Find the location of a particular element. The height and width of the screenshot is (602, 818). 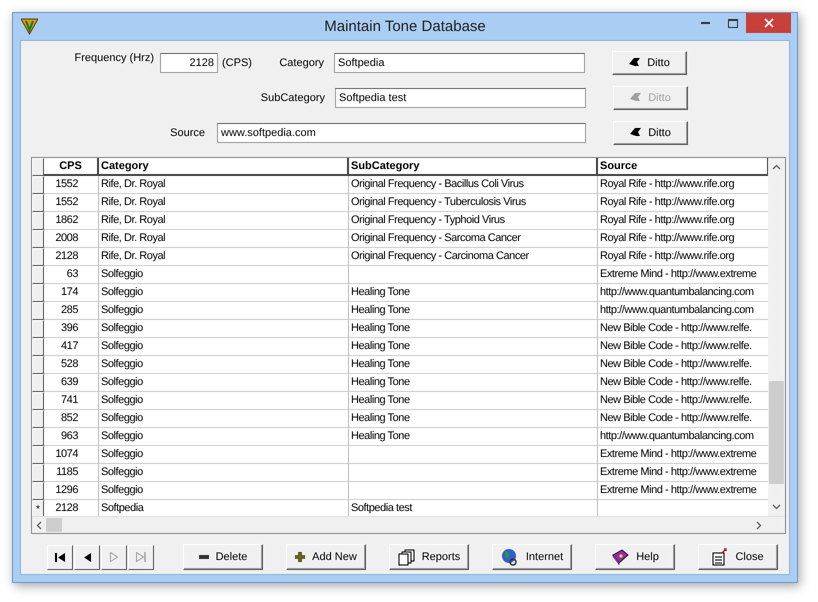

table-cell: 2128 is located at coordinates (71, 257).